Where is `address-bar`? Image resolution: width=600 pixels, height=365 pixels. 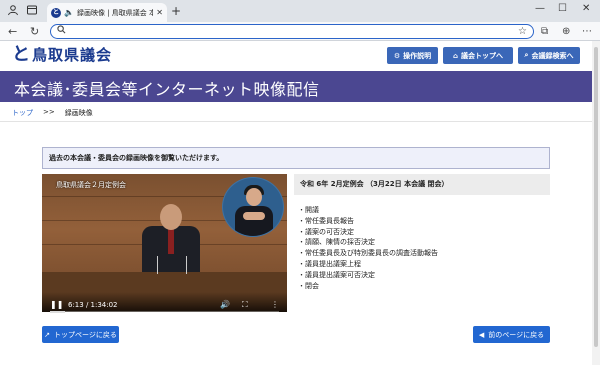
address-bar is located at coordinates (292, 31).